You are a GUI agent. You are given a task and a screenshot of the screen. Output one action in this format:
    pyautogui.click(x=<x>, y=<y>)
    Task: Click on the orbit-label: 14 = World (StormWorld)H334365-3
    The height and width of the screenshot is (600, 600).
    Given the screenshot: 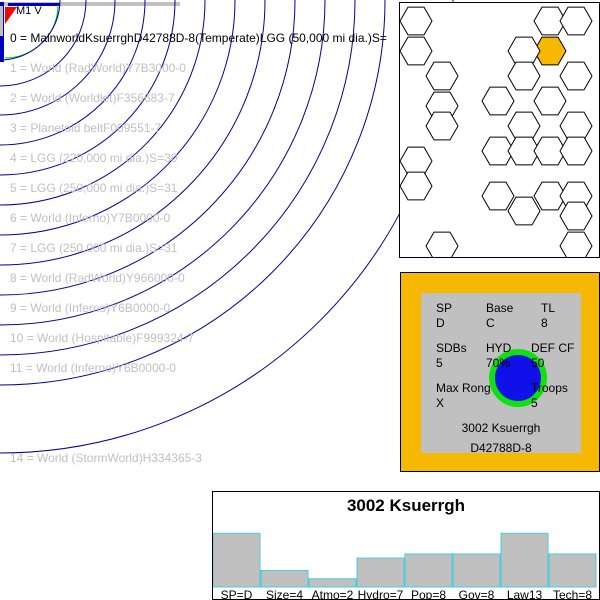 What is the action you would take?
    pyautogui.click(x=106, y=458)
    